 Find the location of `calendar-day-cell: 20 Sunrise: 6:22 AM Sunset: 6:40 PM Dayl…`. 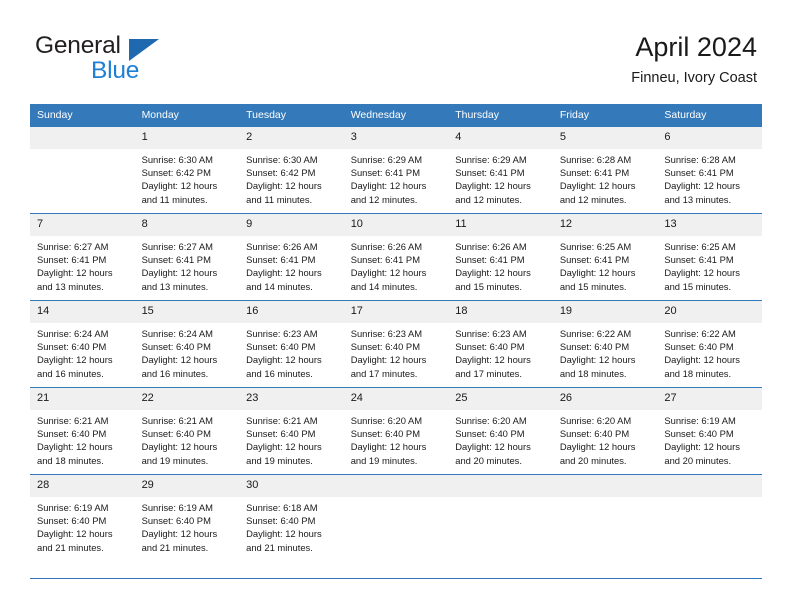

calendar-day-cell: 20 Sunrise: 6:22 AM Sunset: 6:40 PM Dayl… is located at coordinates (709, 344).